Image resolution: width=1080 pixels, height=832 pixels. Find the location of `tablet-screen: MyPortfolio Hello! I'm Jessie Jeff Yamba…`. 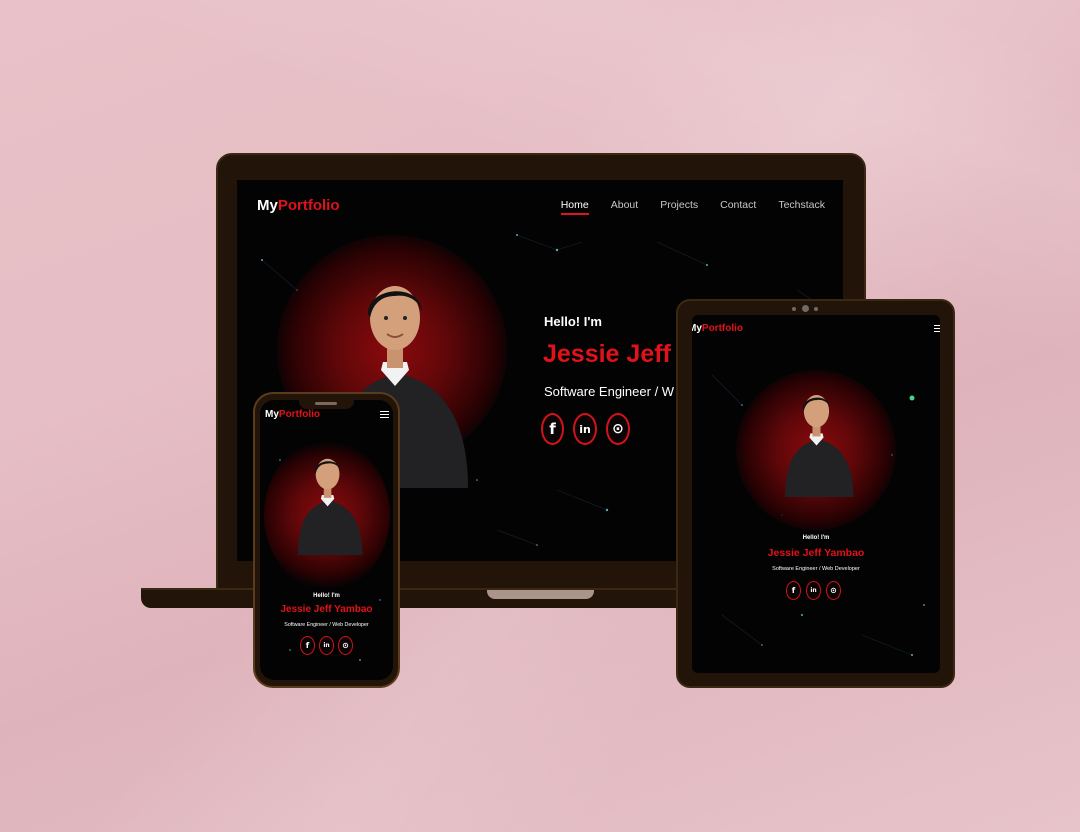

tablet-screen: MyPortfolio Hello! I'm Jessie Jeff Yamba… is located at coordinates (816, 494).